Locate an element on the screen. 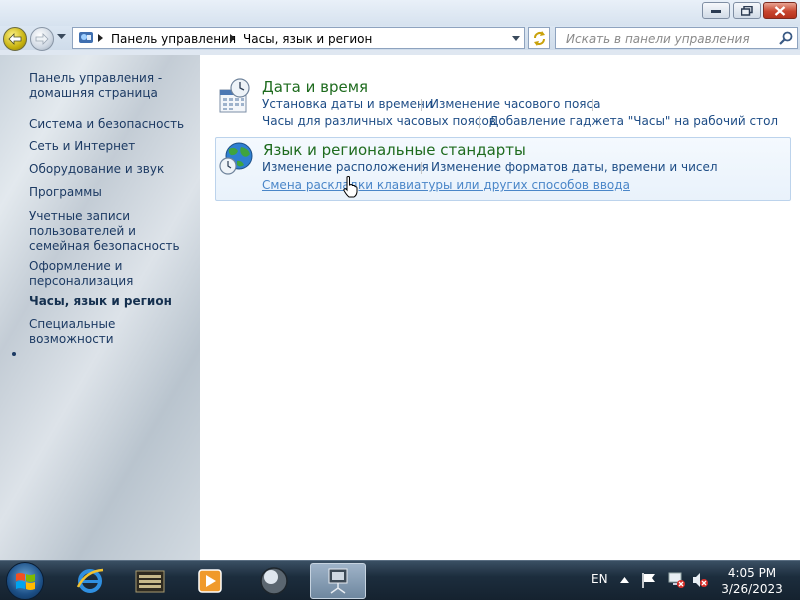 This screenshot has width=800, height=600. close-button is located at coordinates (780, 10).